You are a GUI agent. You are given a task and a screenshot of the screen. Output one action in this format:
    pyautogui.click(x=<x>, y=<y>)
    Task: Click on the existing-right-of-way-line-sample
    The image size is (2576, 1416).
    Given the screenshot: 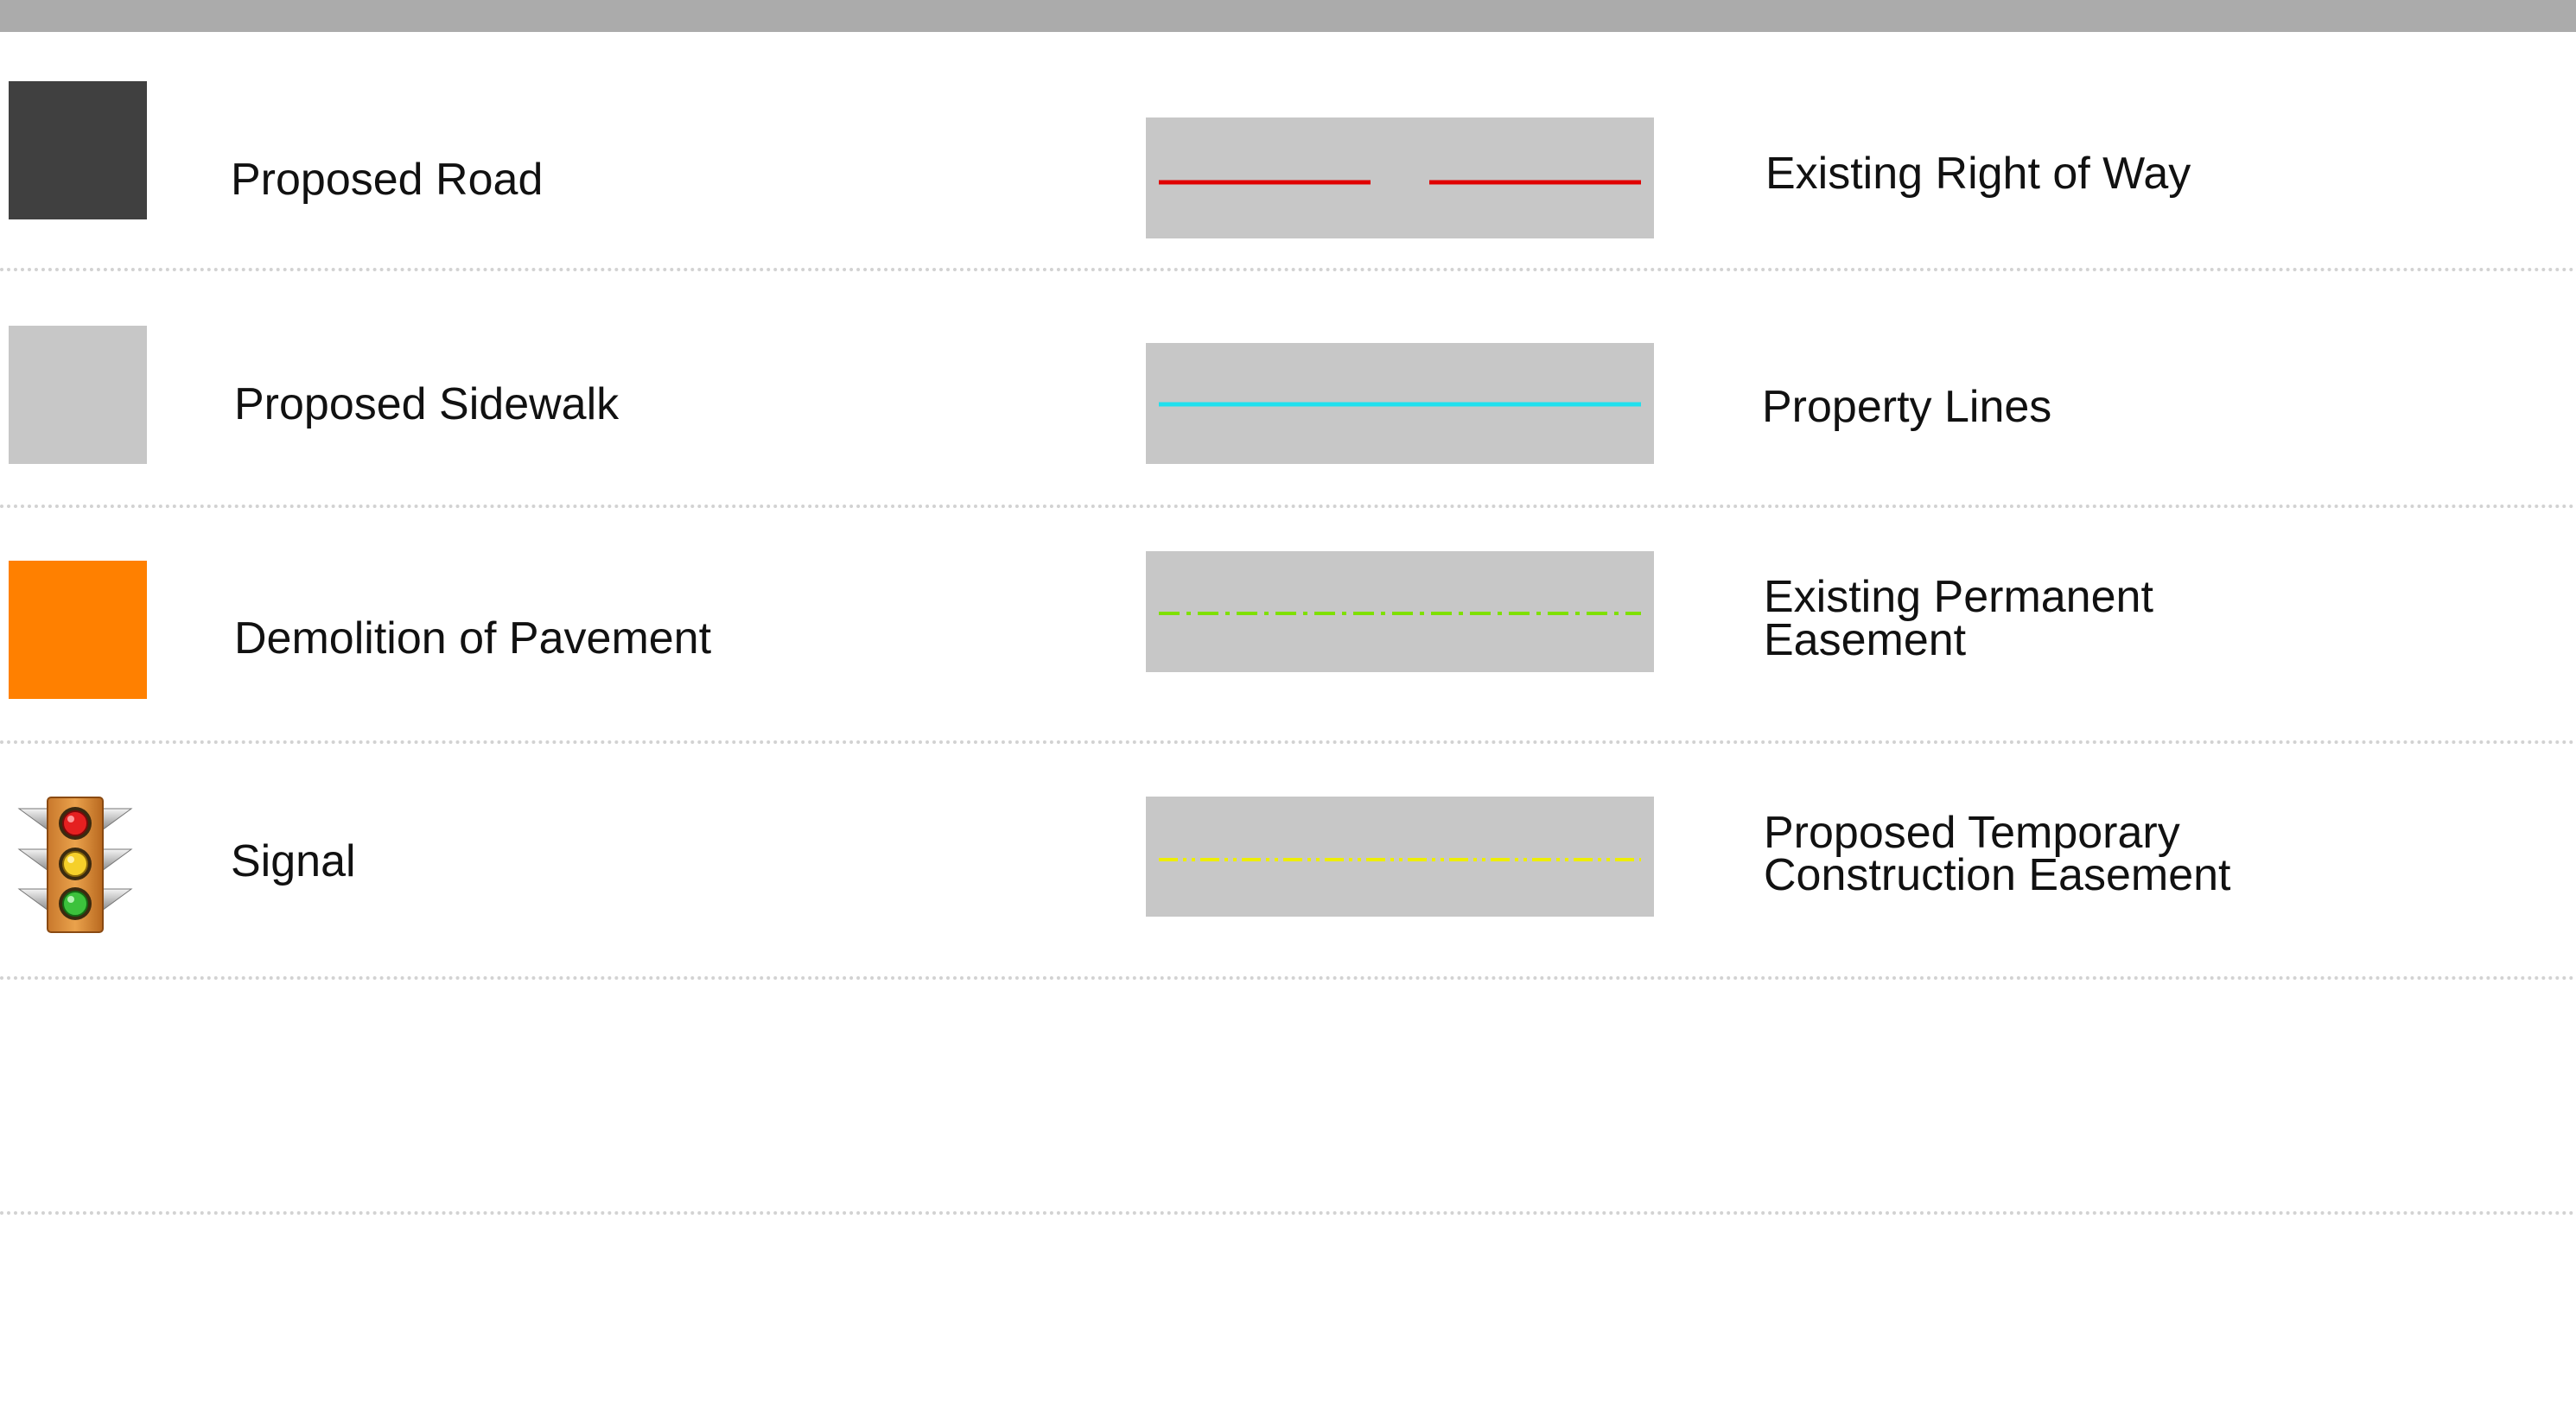 What is the action you would take?
    pyautogui.click(x=1400, y=177)
    